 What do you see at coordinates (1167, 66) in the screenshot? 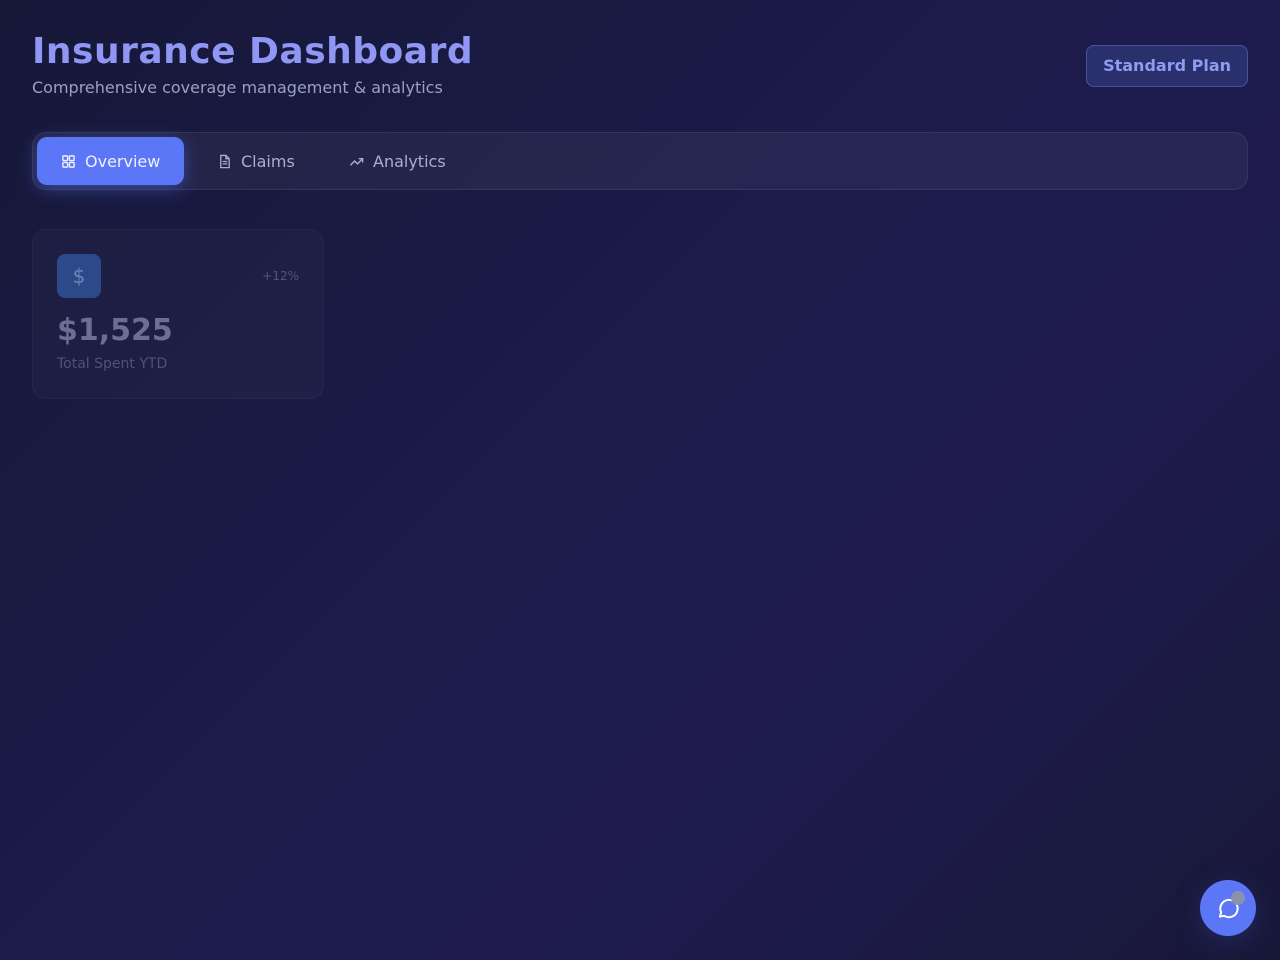
I see `plan-badge: Standard Plan` at bounding box center [1167, 66].